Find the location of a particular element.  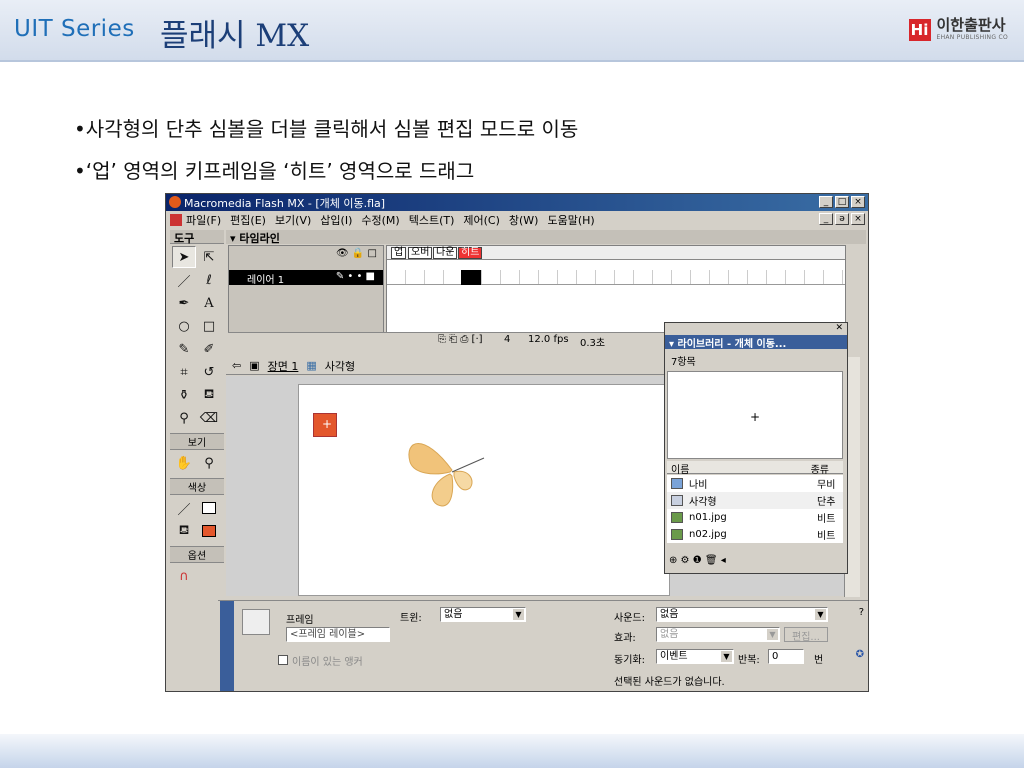

library-col-name: 이름 is located at coordinates (680, 468).